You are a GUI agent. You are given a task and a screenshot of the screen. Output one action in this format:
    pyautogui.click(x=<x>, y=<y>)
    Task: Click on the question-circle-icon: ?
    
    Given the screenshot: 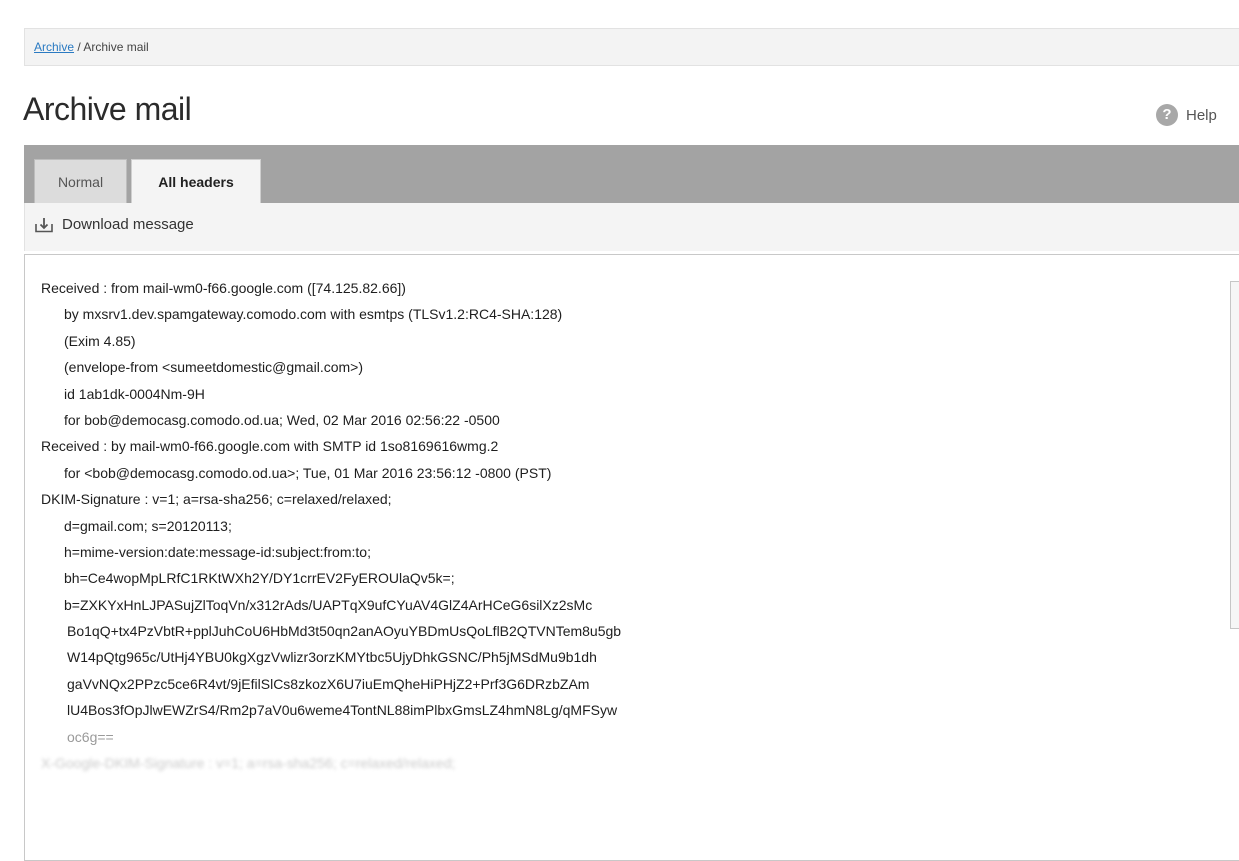 What is the action you would take?
    pyautogui.click(x=1167, y=115)
    